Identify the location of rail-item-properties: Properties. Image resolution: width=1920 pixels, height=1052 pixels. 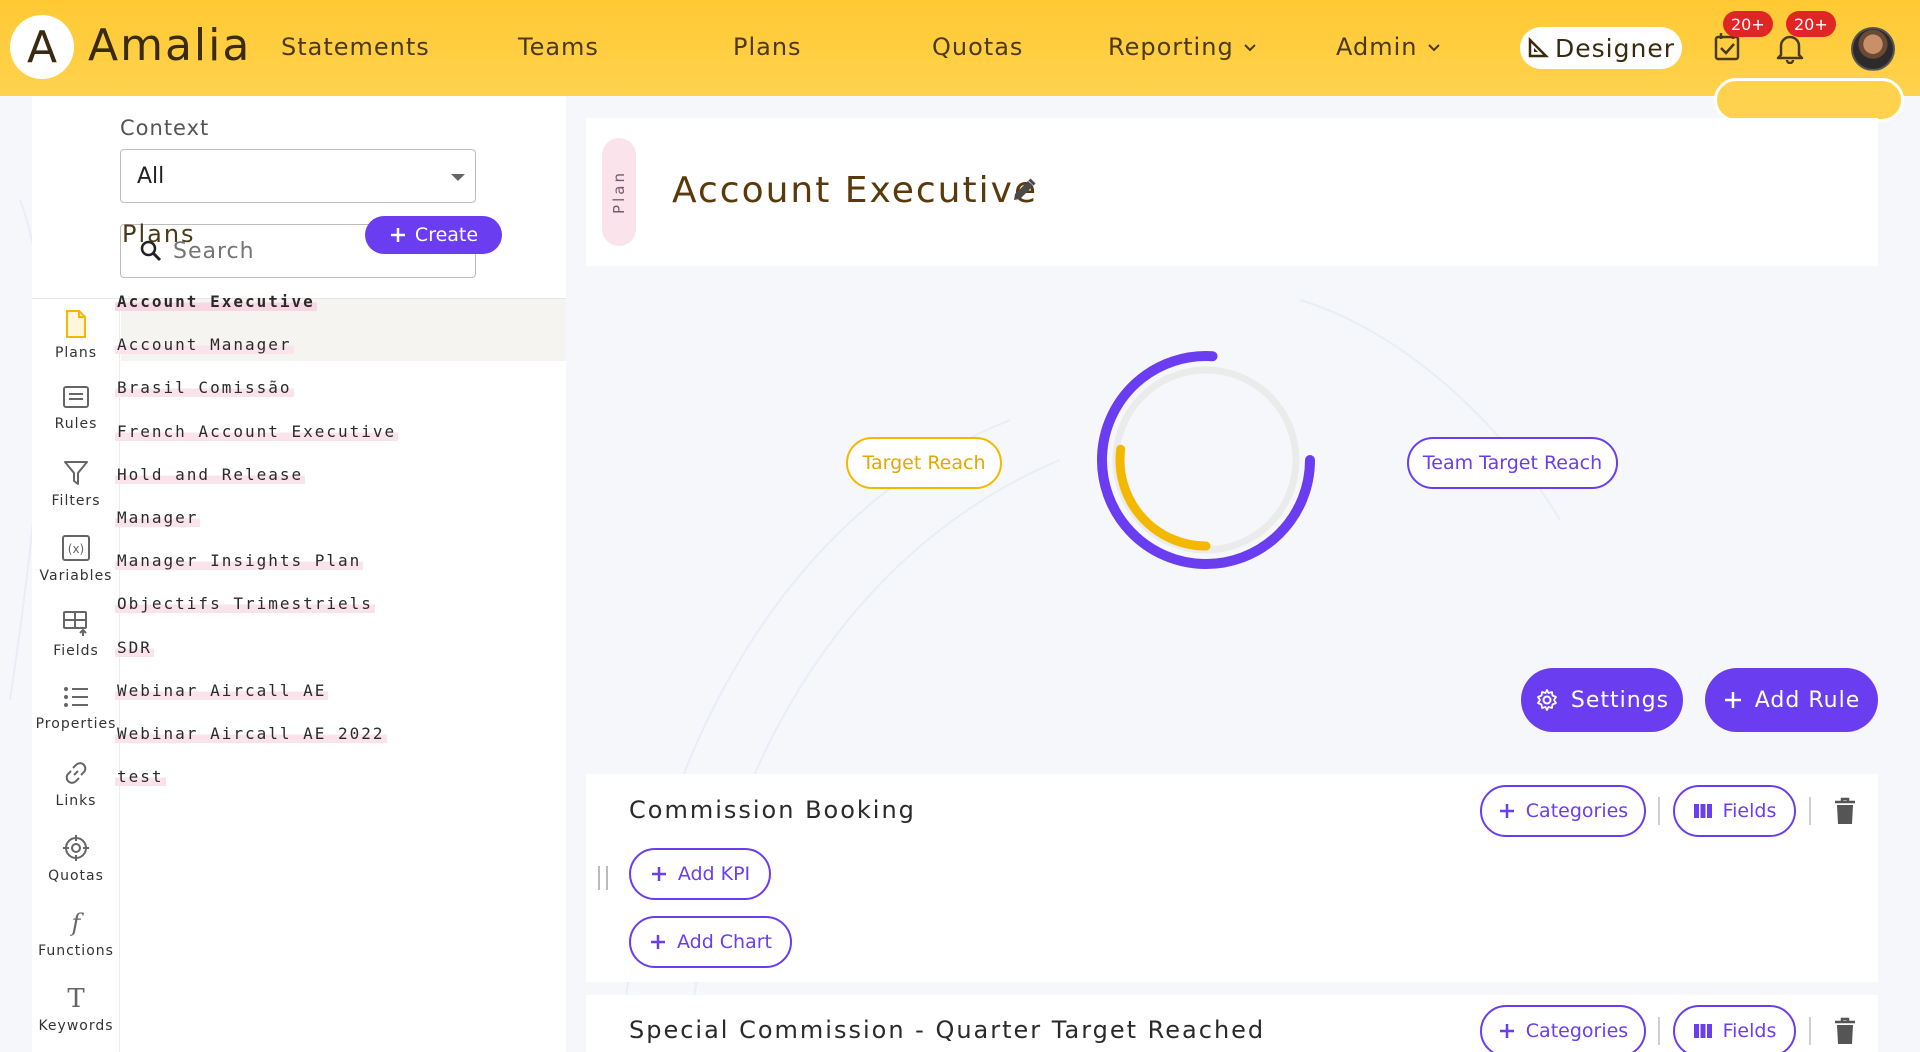
(76, 708).